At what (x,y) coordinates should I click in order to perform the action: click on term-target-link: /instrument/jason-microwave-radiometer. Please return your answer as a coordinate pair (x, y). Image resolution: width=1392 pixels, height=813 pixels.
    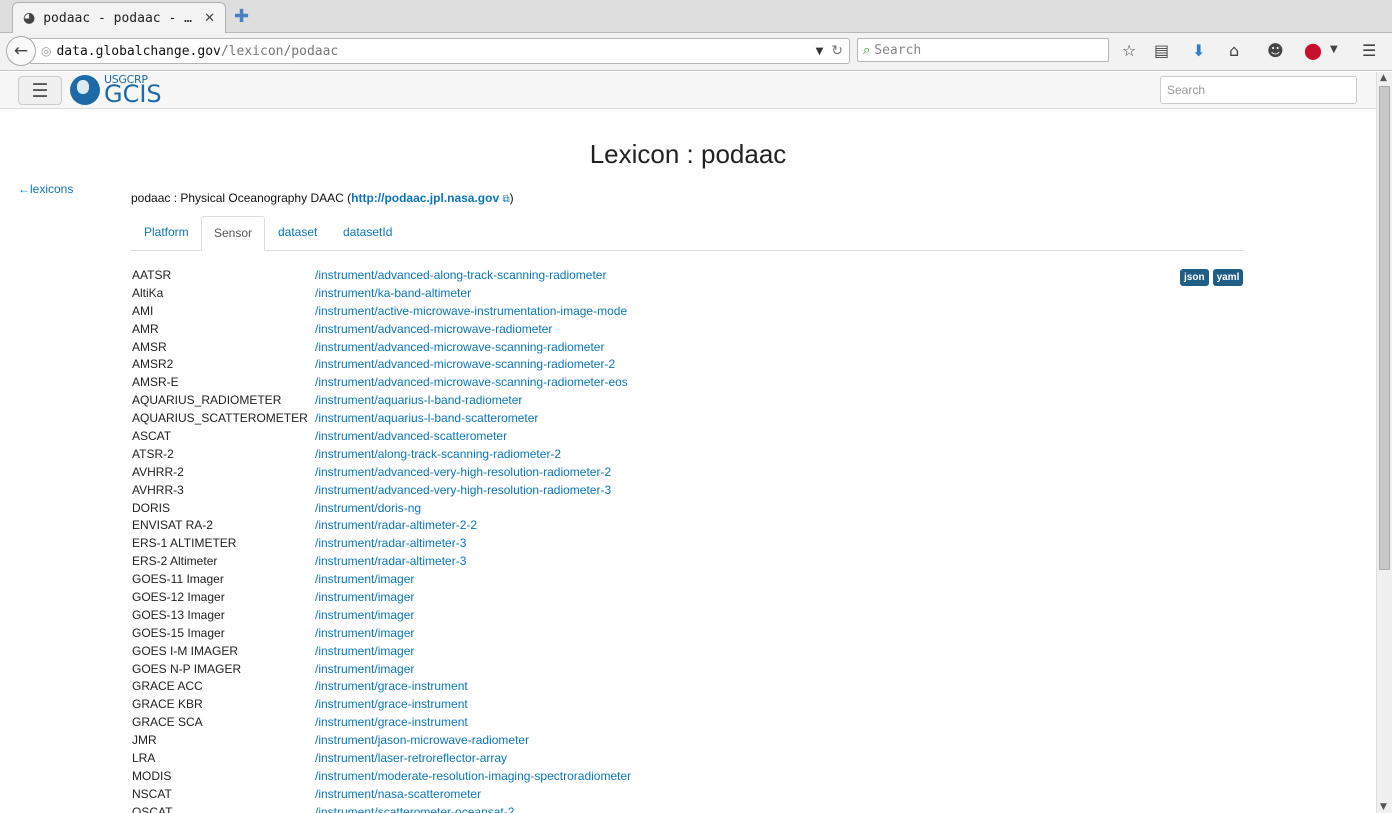
    Looking at the image, I should click on (422, 740).